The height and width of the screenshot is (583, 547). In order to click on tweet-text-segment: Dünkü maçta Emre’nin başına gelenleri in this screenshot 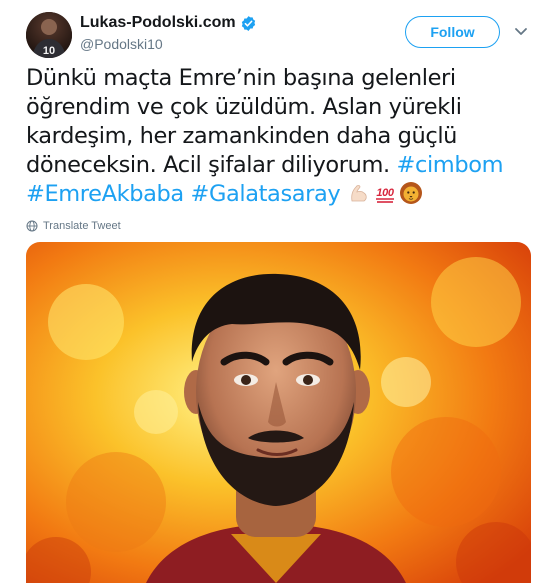, I will do `click(241, 78)`.